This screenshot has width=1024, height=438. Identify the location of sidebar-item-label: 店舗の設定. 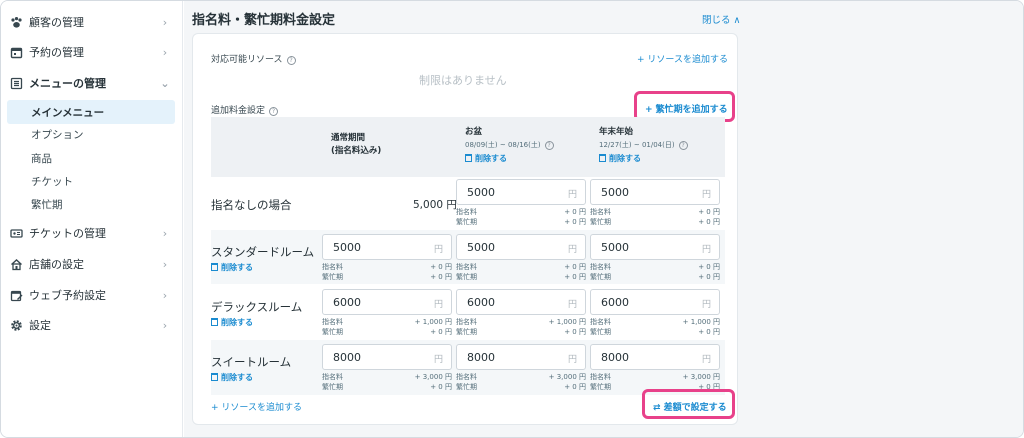
(56, 264).